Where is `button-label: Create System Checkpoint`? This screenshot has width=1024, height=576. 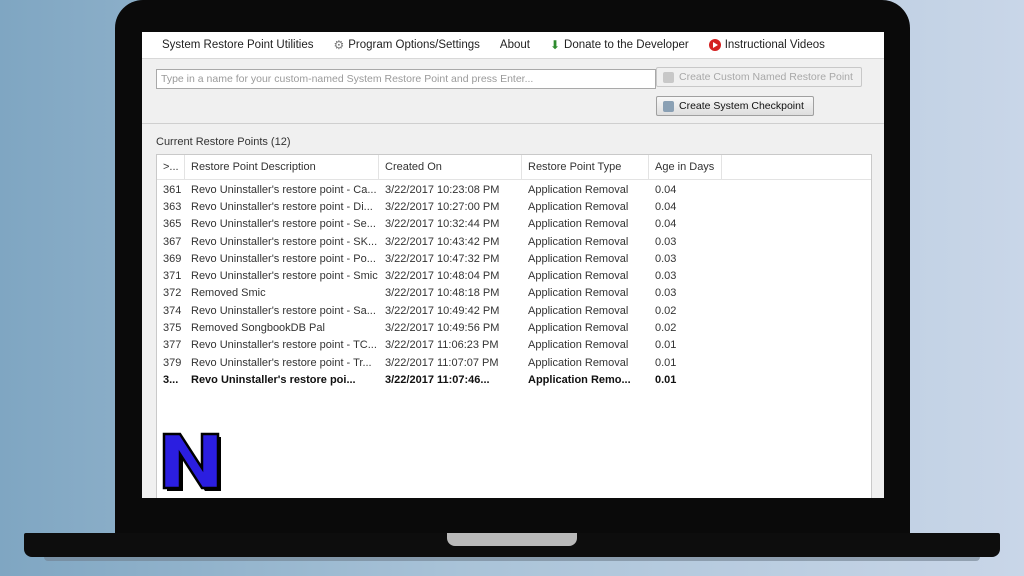
button-label: Create System Checkpoint is located at coordinates (741, 106).